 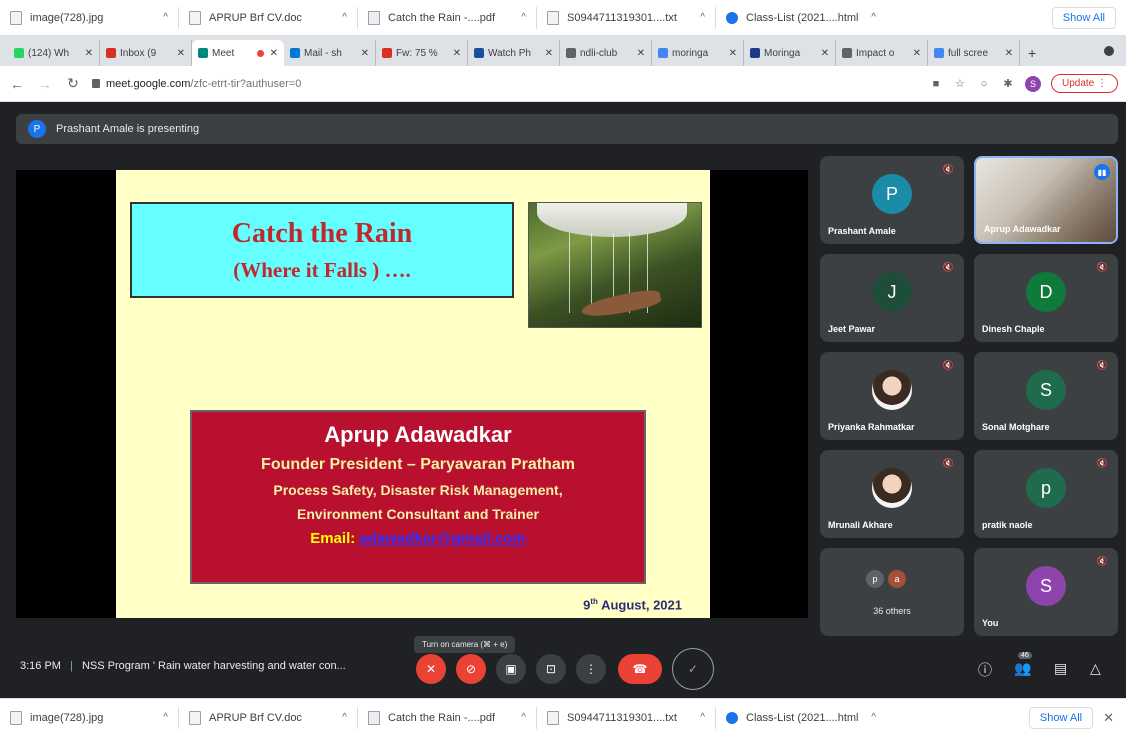 What do you see at coordinates (514, 53) in the screenshot?
I see `browser-tab: Watch Ph ✕` at bounding box center [514, 53].